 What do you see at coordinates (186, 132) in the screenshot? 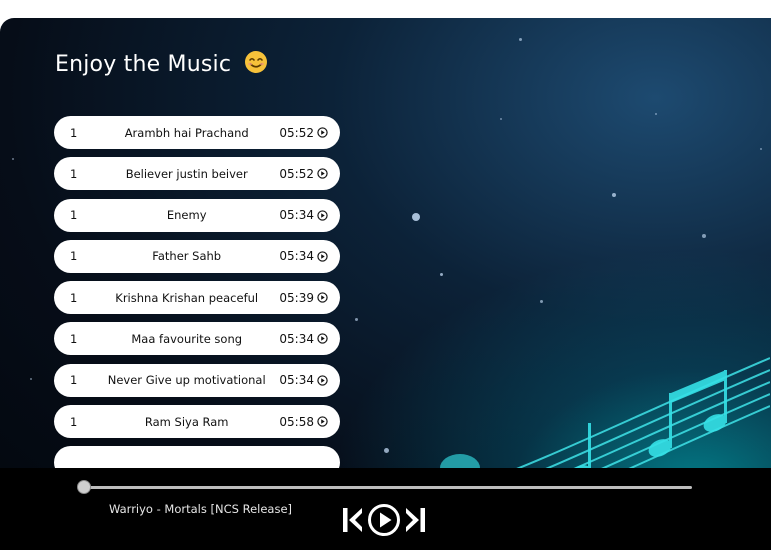
I see `song-name: Arambh hai Prachand` at bounding box center [186, 132].